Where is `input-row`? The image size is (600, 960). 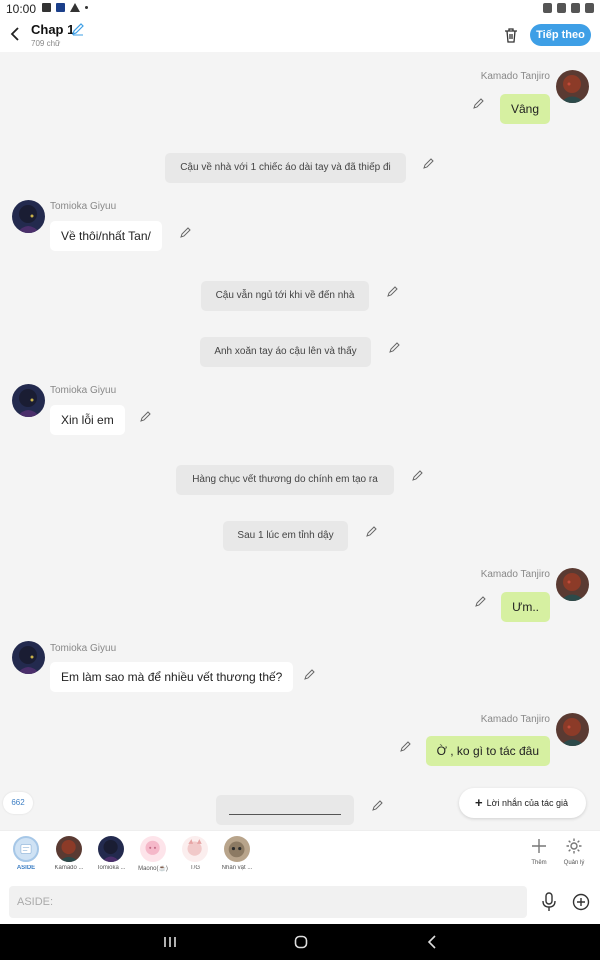 input-row is located at coordinates (300, 902).